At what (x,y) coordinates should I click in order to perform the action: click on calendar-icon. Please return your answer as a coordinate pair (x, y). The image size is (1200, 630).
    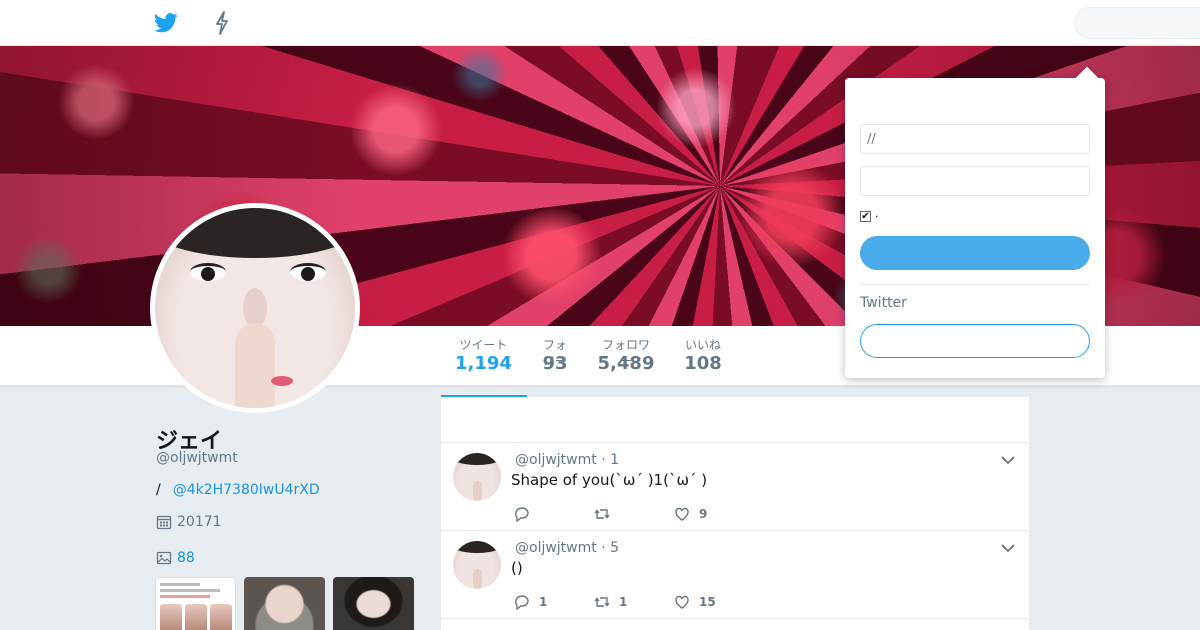
    Looking at the image, I should click on (164, 522).